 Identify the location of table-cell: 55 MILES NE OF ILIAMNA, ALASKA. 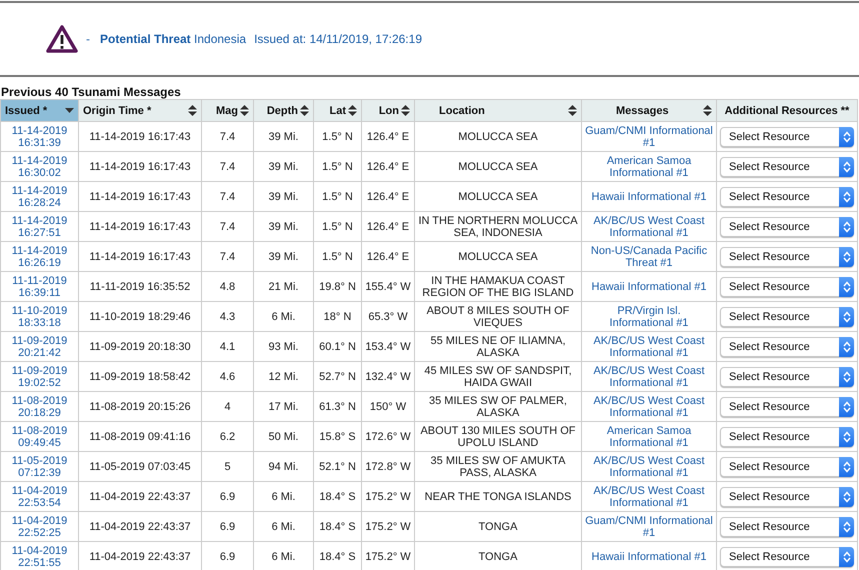
(498, 346).